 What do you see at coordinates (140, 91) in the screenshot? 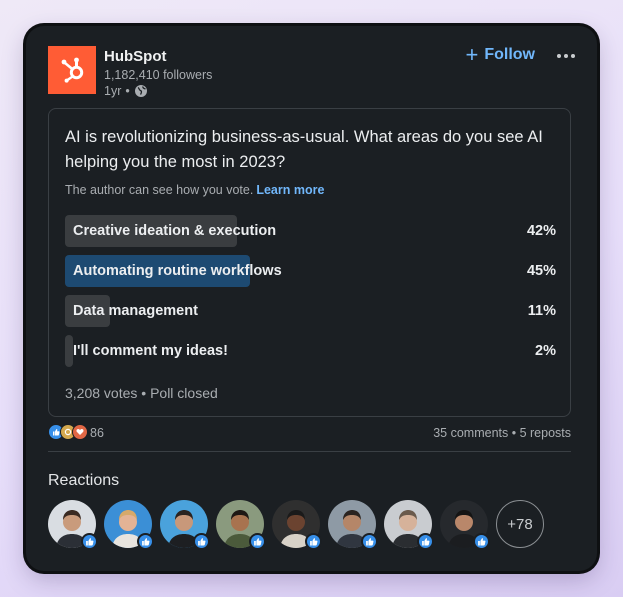
I see `globe-icon` at bounding box center [140, 91].